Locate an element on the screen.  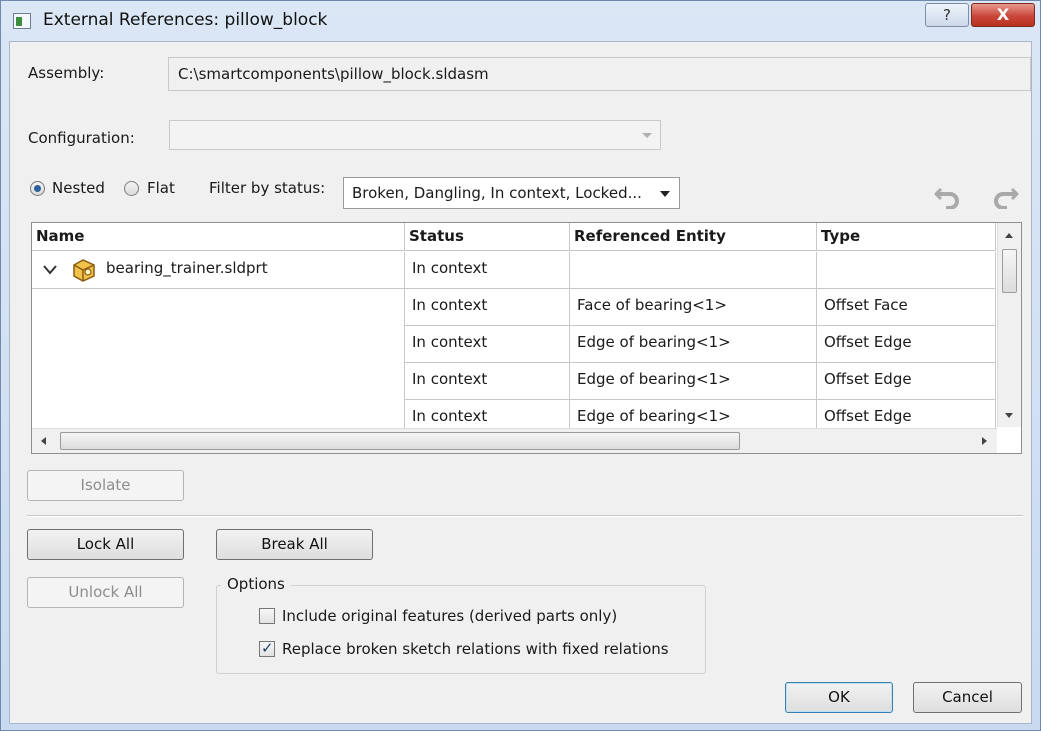
undo-icon is located at coordinates (948, 194).